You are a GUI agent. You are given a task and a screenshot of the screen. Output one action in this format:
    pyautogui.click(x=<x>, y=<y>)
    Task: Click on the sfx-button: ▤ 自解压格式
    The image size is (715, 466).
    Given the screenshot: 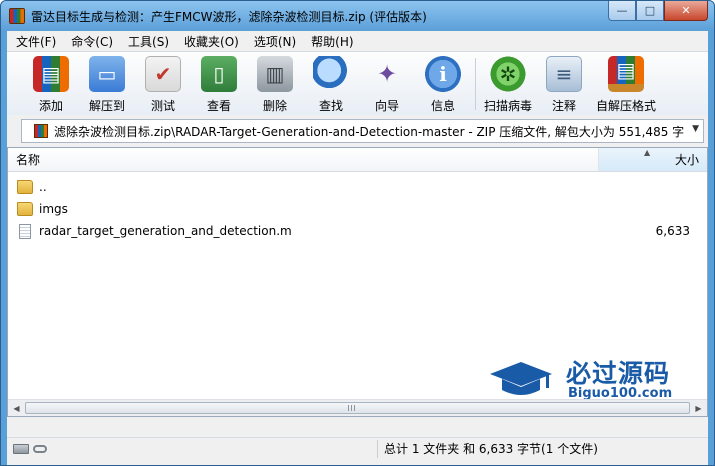 What is the action you would take?
    pyautogui.click(x=626, y=83)
    